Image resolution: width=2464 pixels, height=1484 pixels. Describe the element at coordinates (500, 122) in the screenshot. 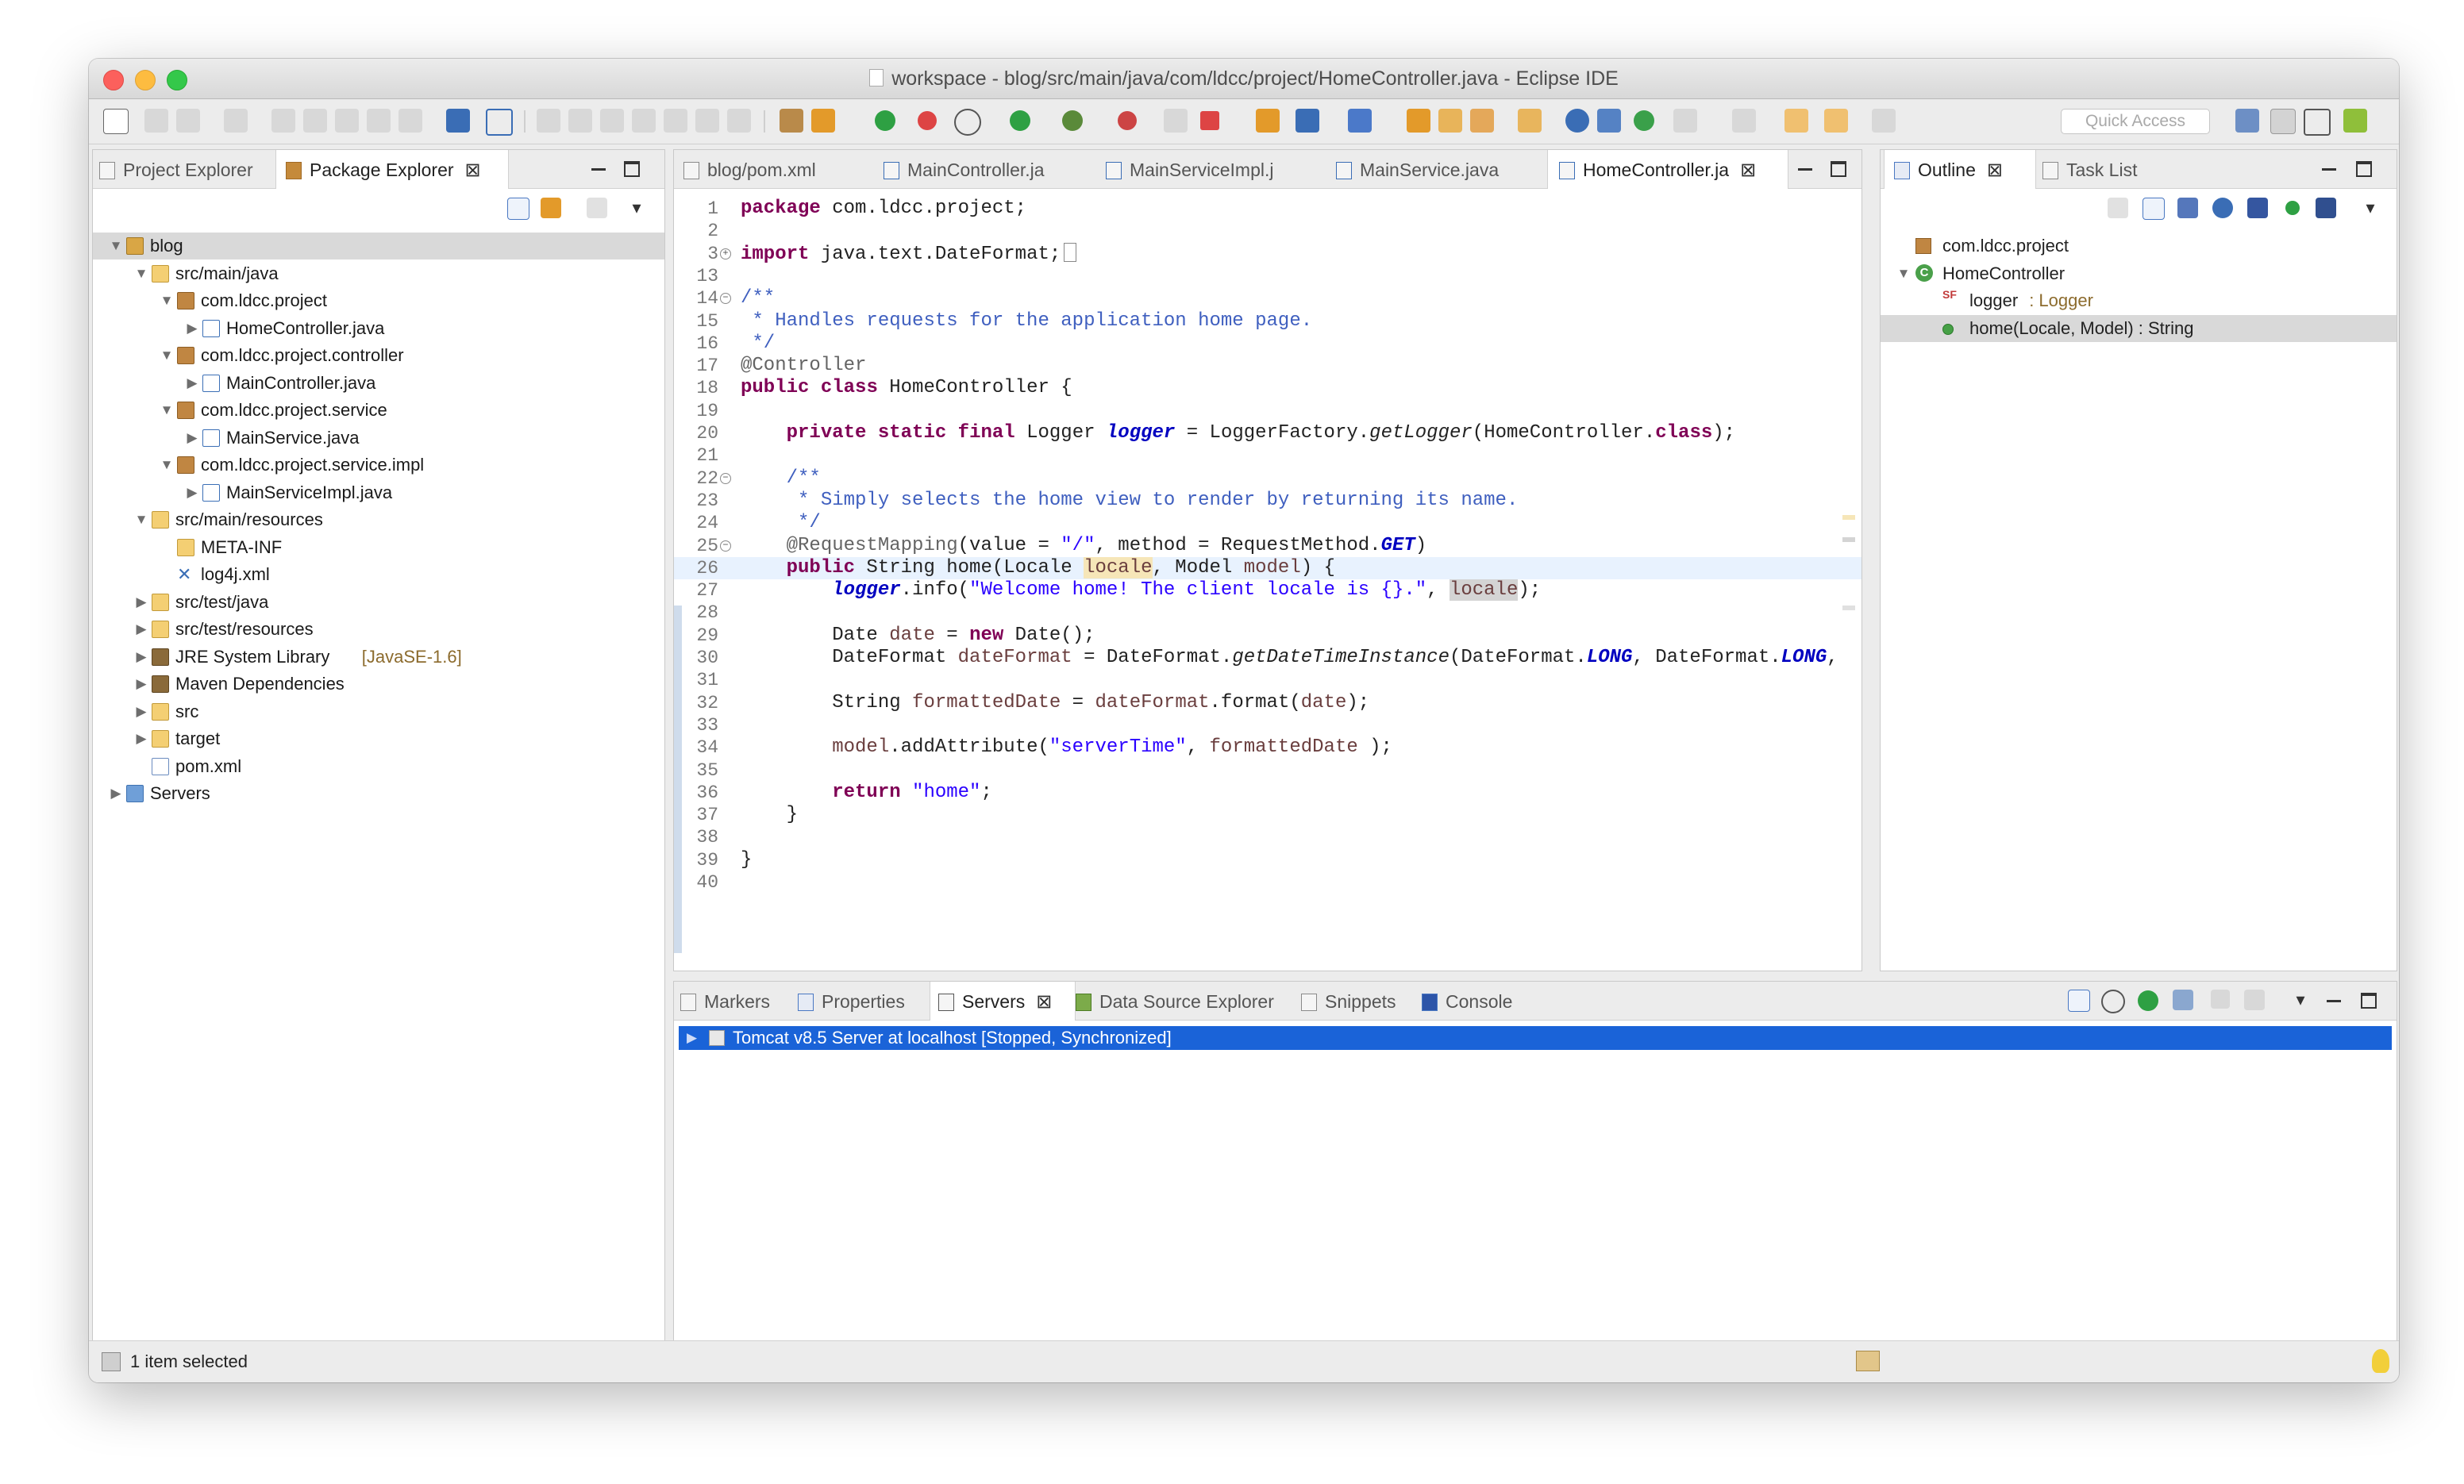

I see `skip-breakpoints-icon` at that location.